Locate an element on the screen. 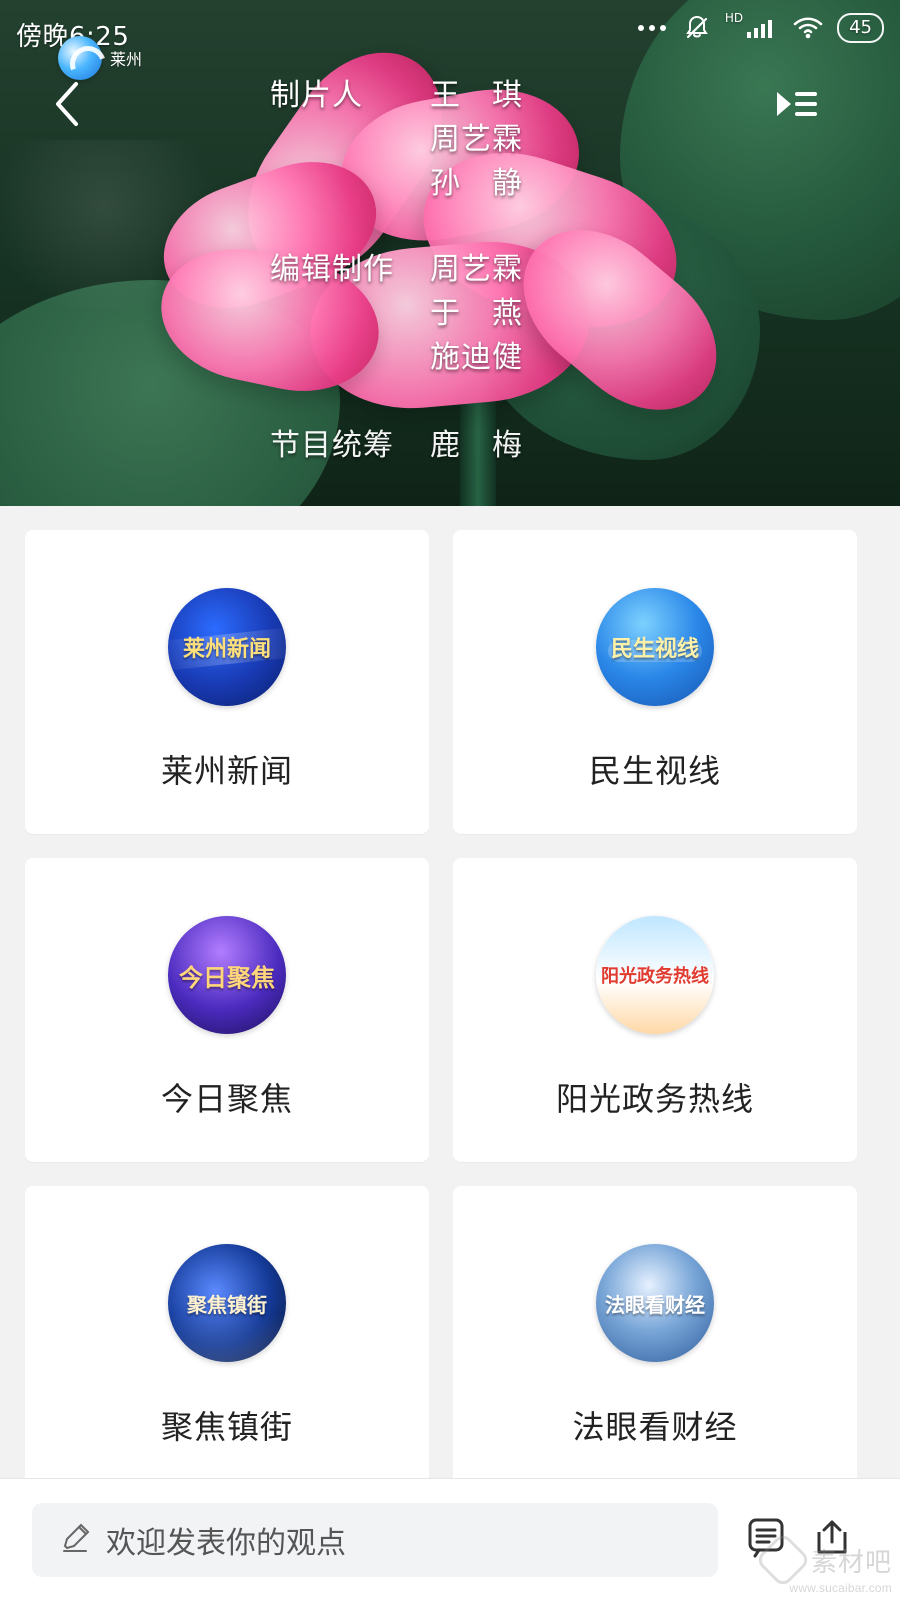 The width and height of the screenshot is (900, 1601). program-thumbnail-text: 莱州新闻 is located at coordinates (226, 648).